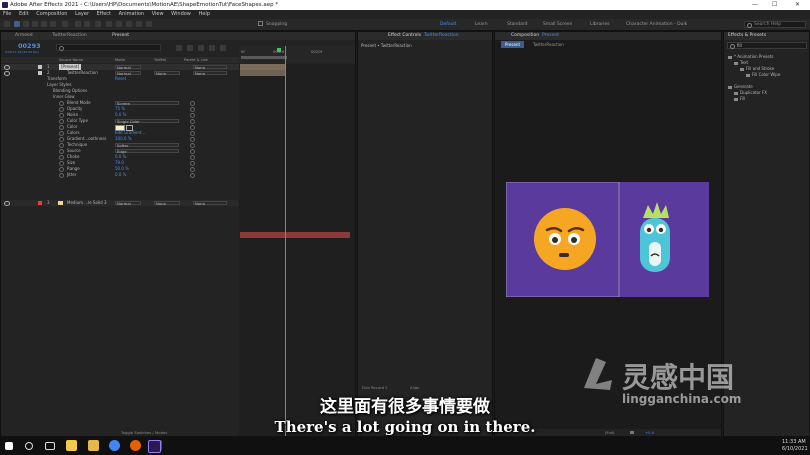 The image size is (810, 455). What do you see at coordinates (51, 14) in the screenshot?
I see `menu-composition: Composition` at bounding box center [51, 14].